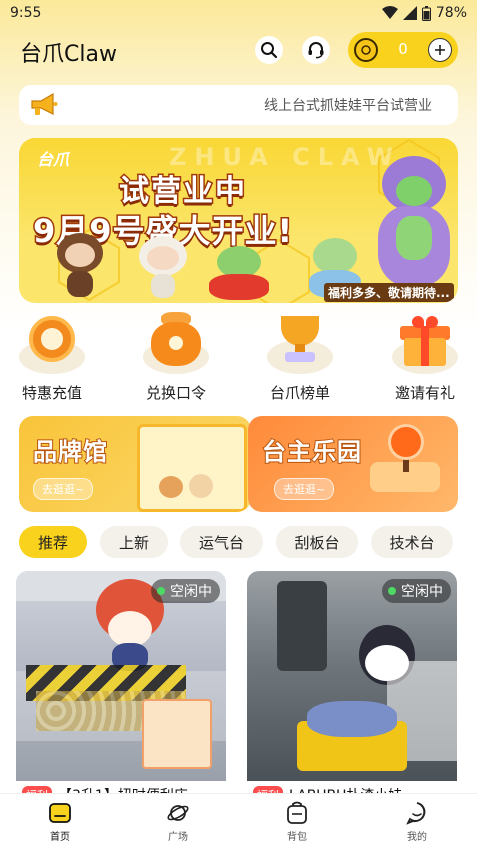 The width and height of the screenshot is (477, 848). I want to click on quick-action-label: 特惠充值, so click(51, 393).